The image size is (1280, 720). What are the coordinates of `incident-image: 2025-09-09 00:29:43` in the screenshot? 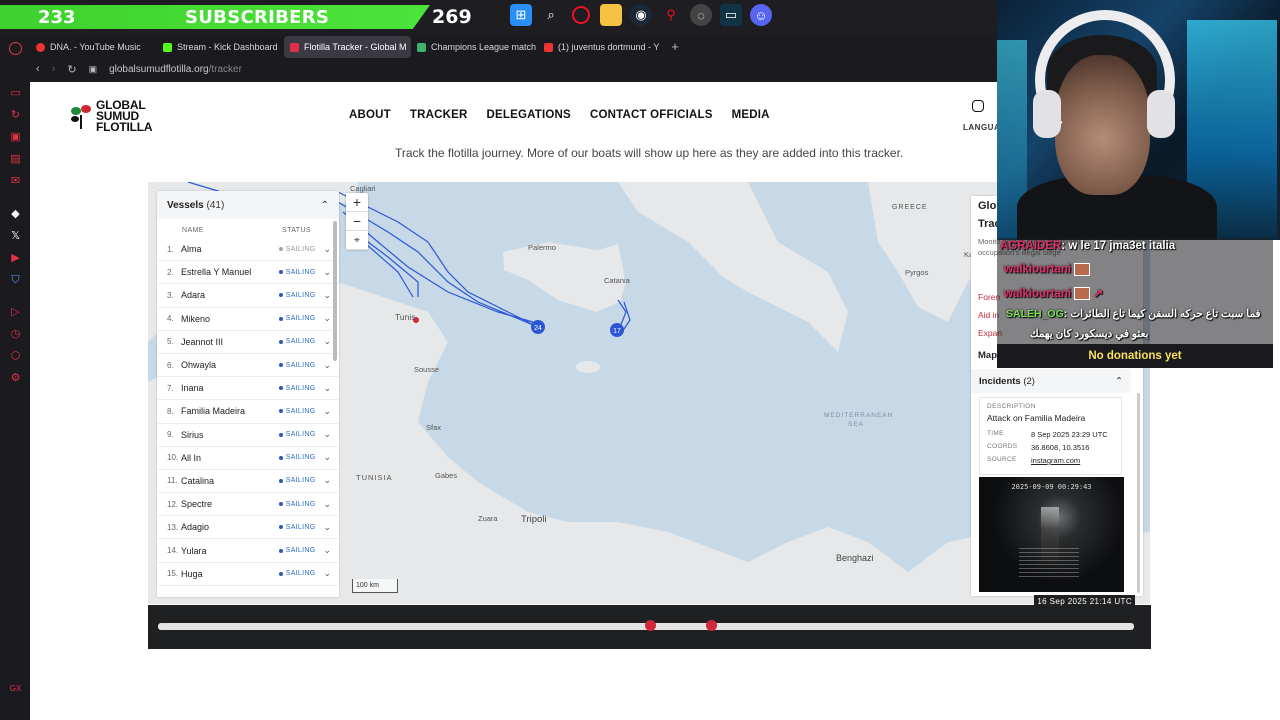 It's located at (1051, 534).